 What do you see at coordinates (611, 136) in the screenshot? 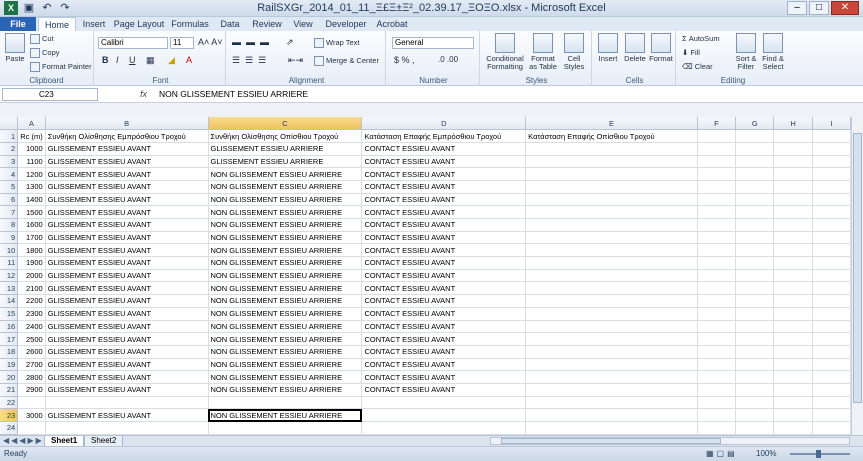
I see `cell-e: Κατάσταση Επαφής Οπίσθιου Τροχού` at bounding box center [611, 136].